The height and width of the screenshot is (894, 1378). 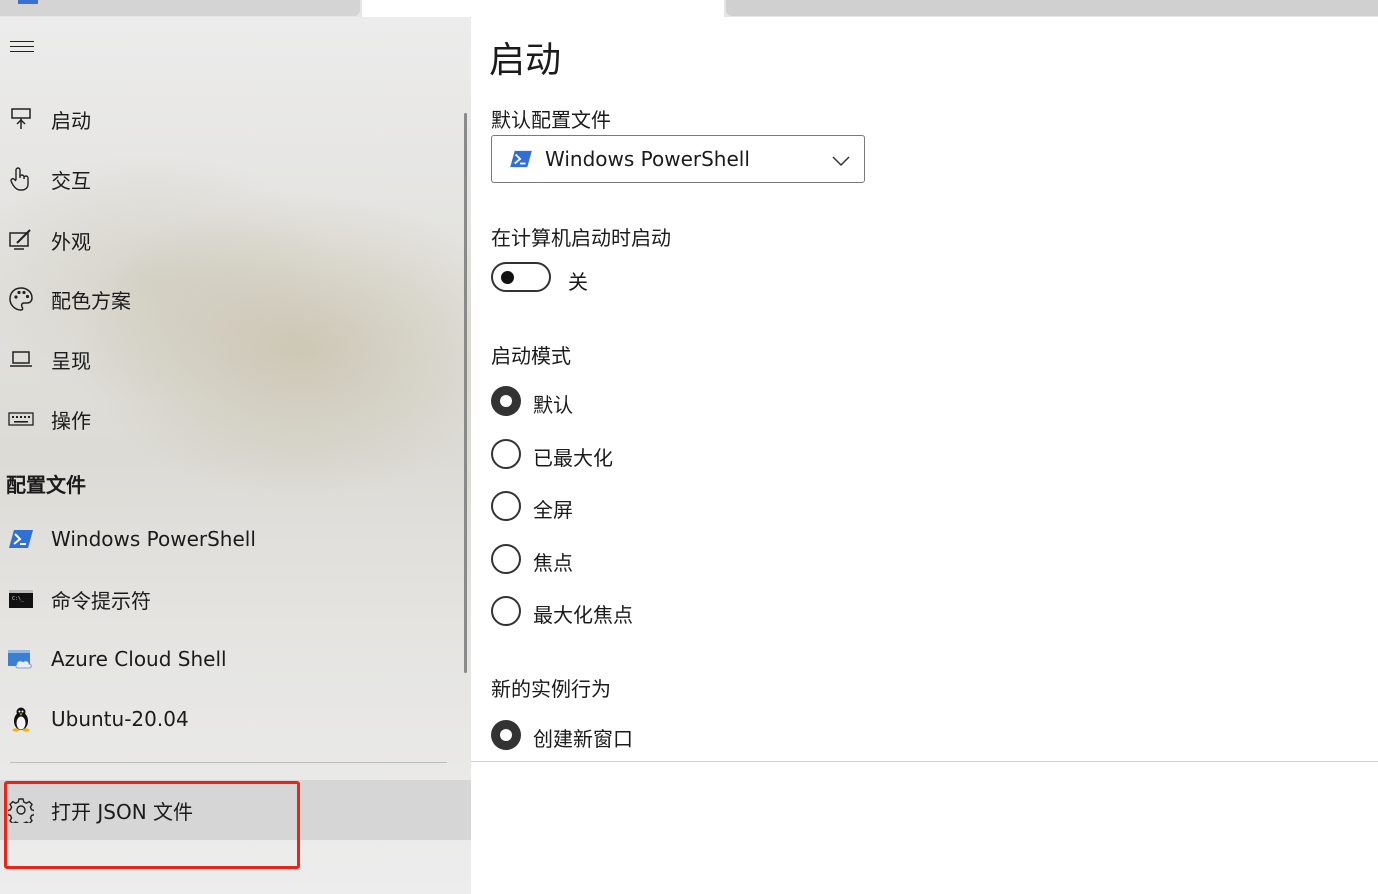 What do you see at coordinates (21, 659) in the screenshot?
I see `azure-cloud-shell-icon` at bounding box center [21, 659].